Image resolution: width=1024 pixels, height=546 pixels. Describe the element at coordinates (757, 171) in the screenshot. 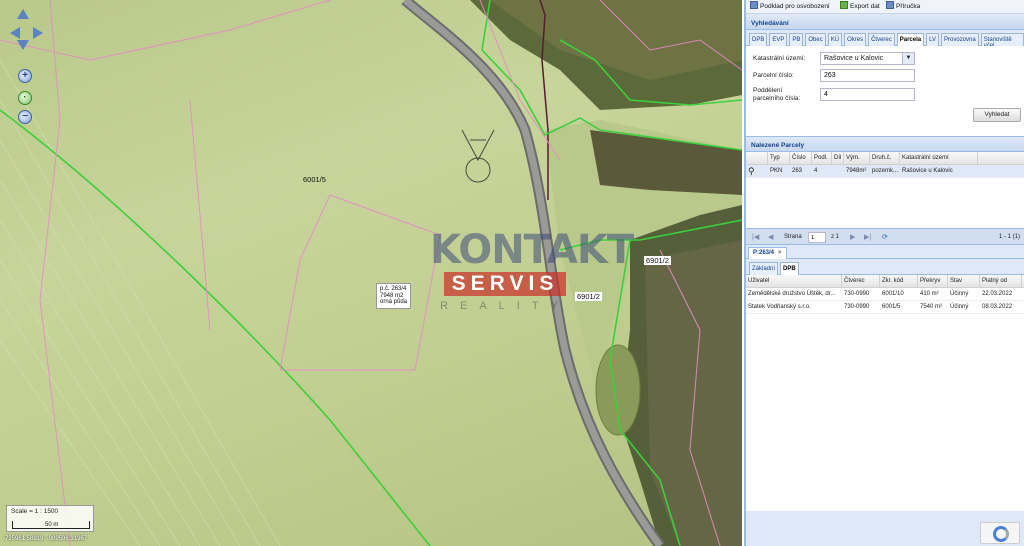

I see `magnifier-icon: ⚲` at that location.